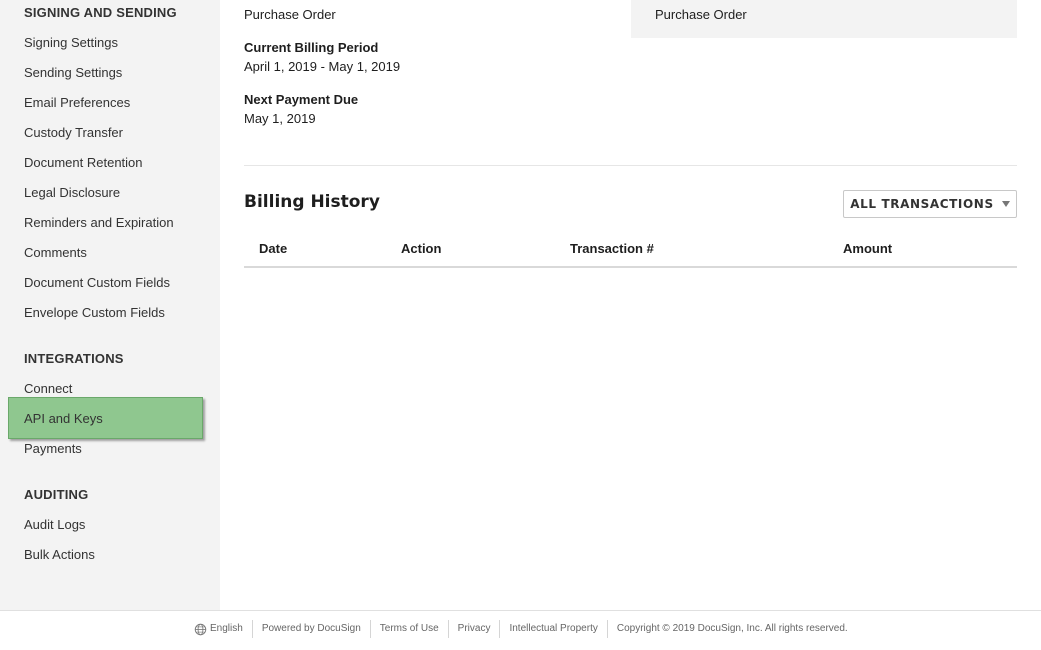 This screenshot has width=1041, height=650. Describe the element at coordinates (273, 248) in the screenshot. I see `column-header-date: Date` at that location.